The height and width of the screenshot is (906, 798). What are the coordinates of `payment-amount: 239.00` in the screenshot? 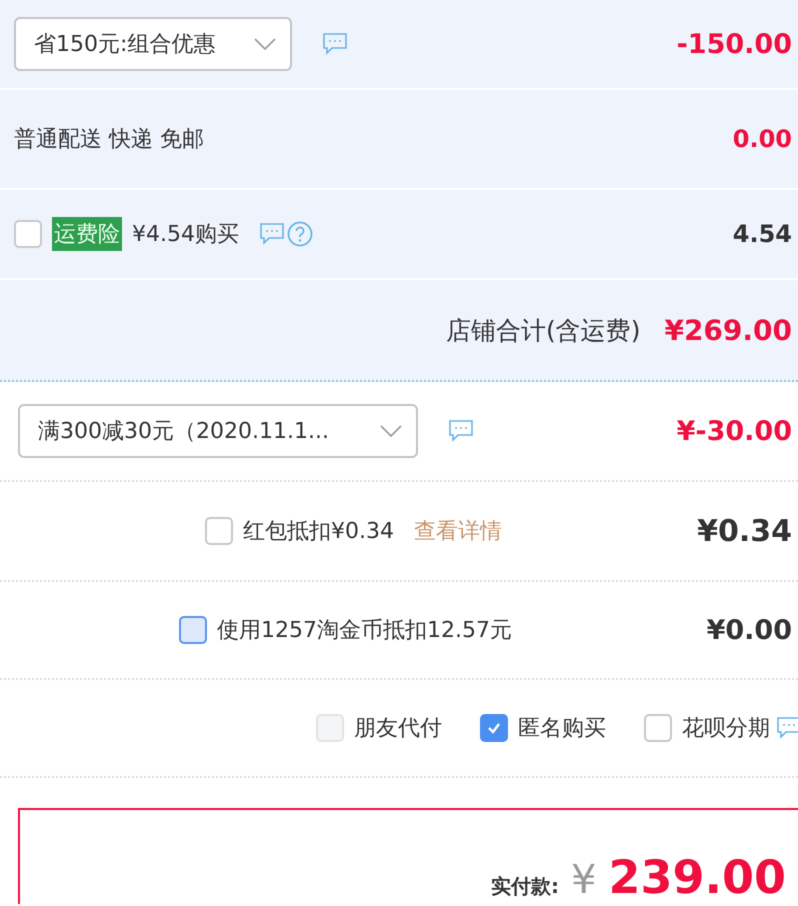 It's located at (697, 877).